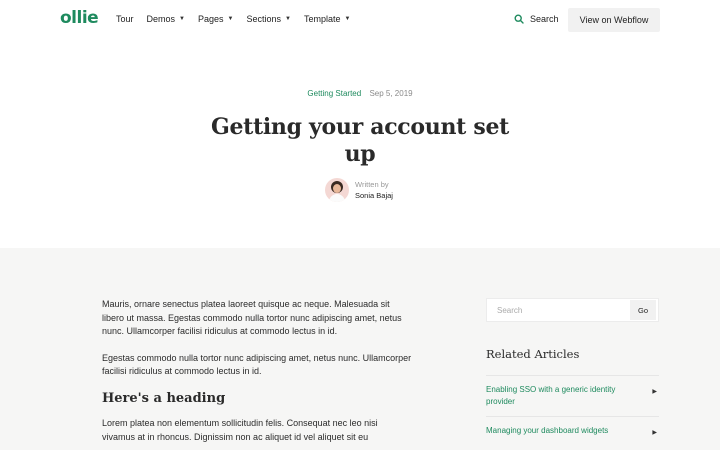 This screenshot has width=720, height=450. I want to click on sidebar-search-input, so click(558, 310).